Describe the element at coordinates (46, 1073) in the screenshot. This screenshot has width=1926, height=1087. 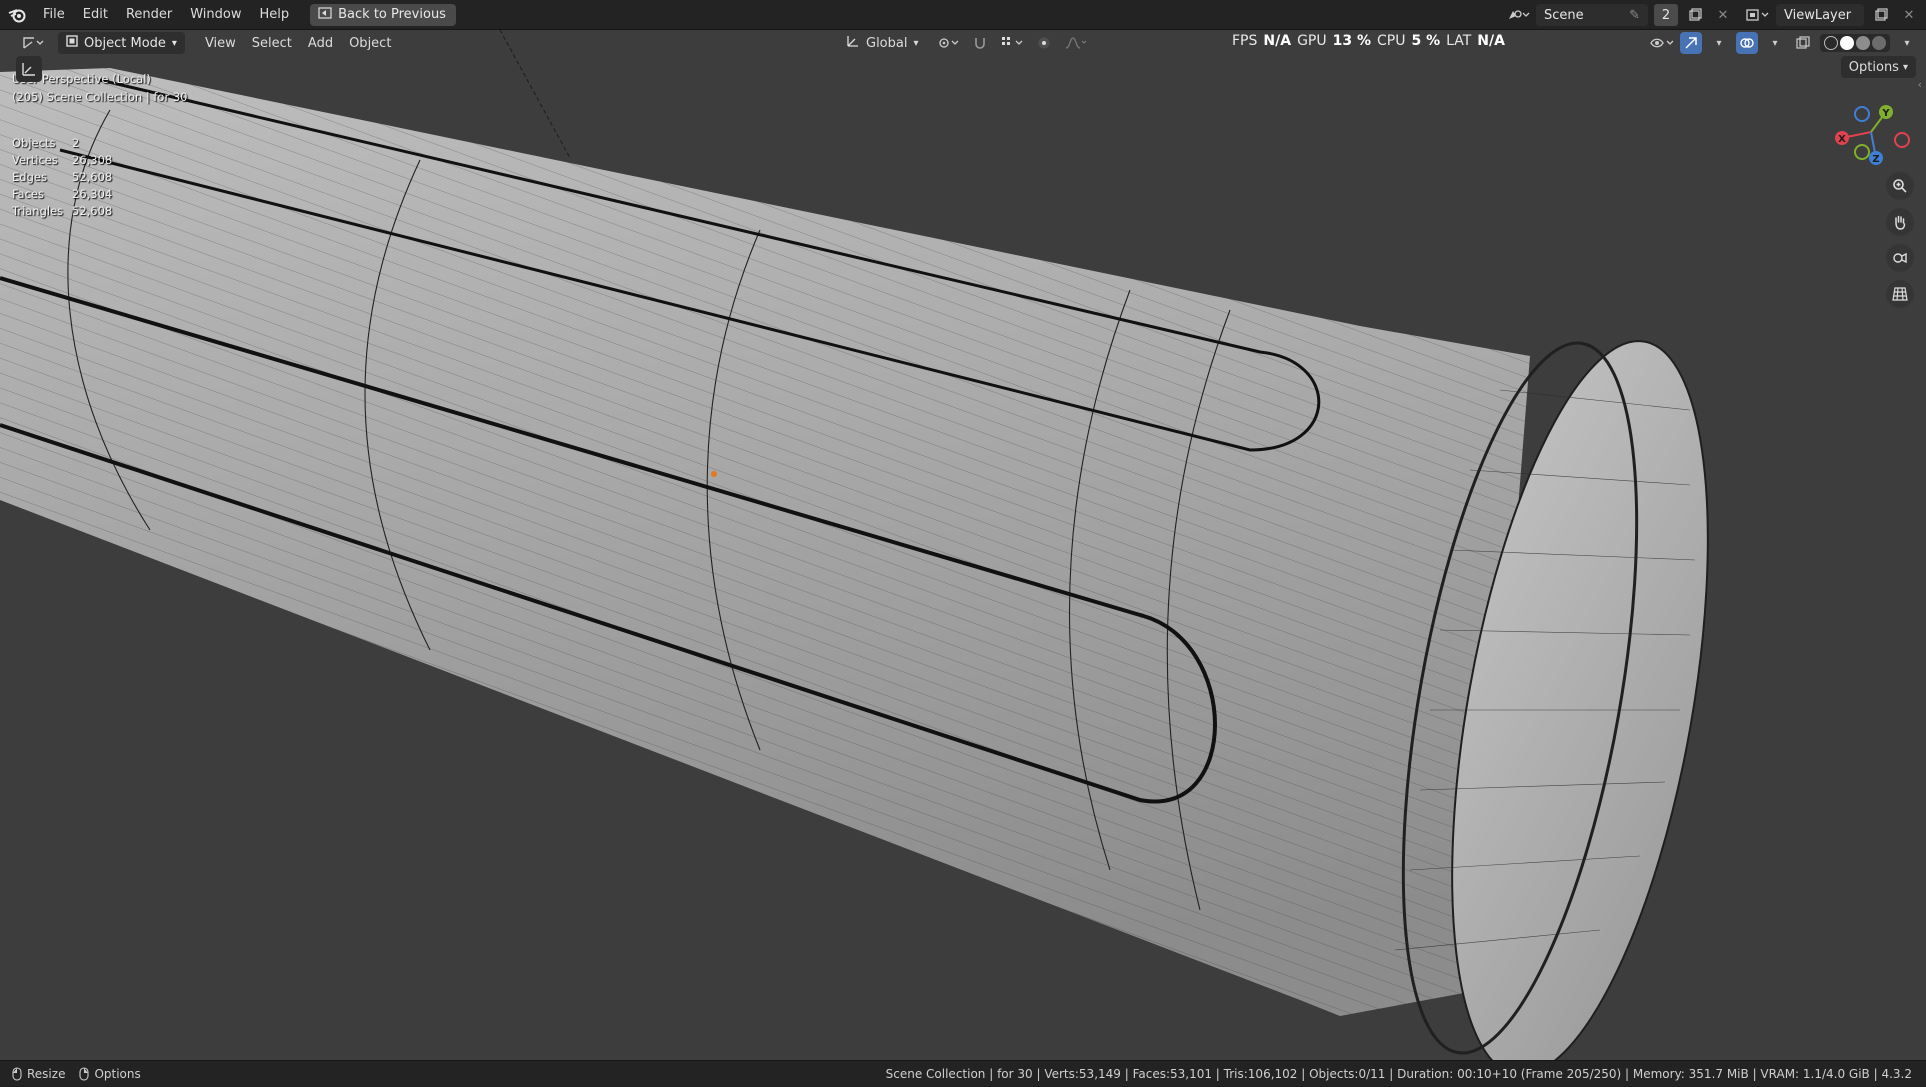
I see `status-hint-label: Resize` at that location.